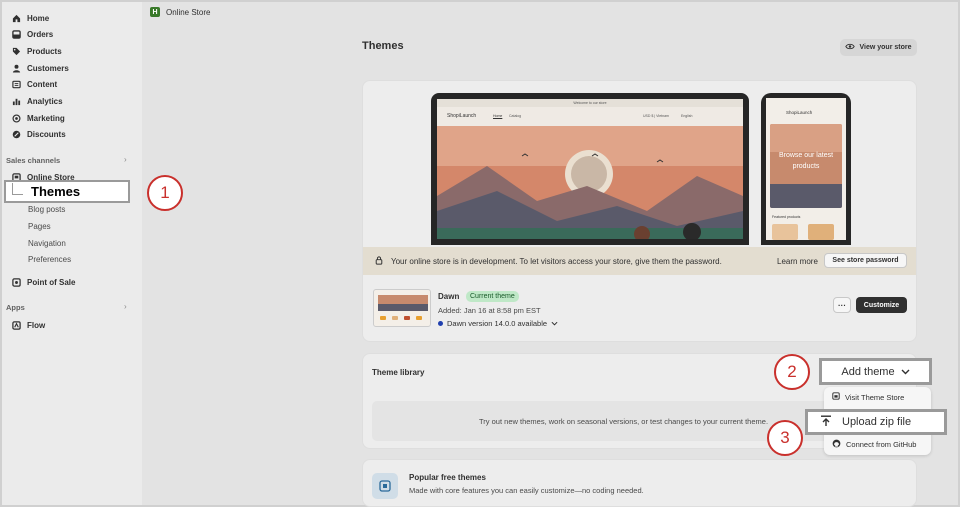 This screenshot has height=507, width=960. I want to click on store-brand: ShopiLaunch, so click(462, 116).